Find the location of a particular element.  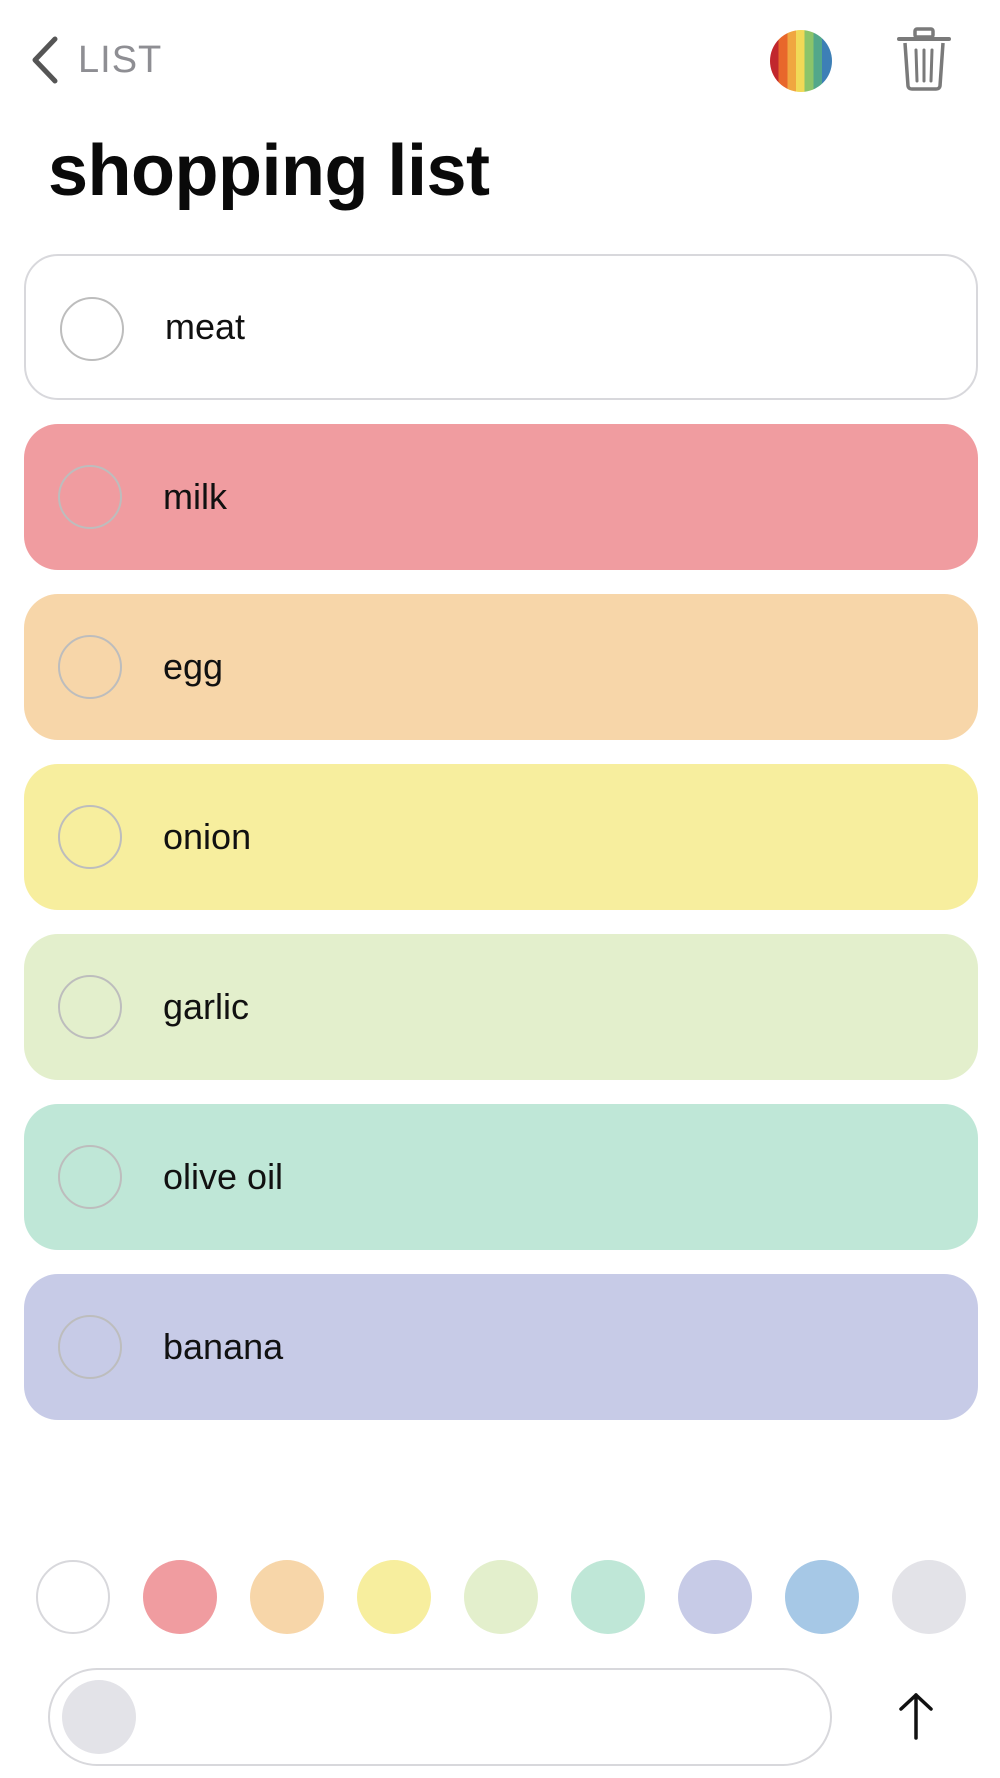

back-label: LIST is located at coordinates (120, 59).